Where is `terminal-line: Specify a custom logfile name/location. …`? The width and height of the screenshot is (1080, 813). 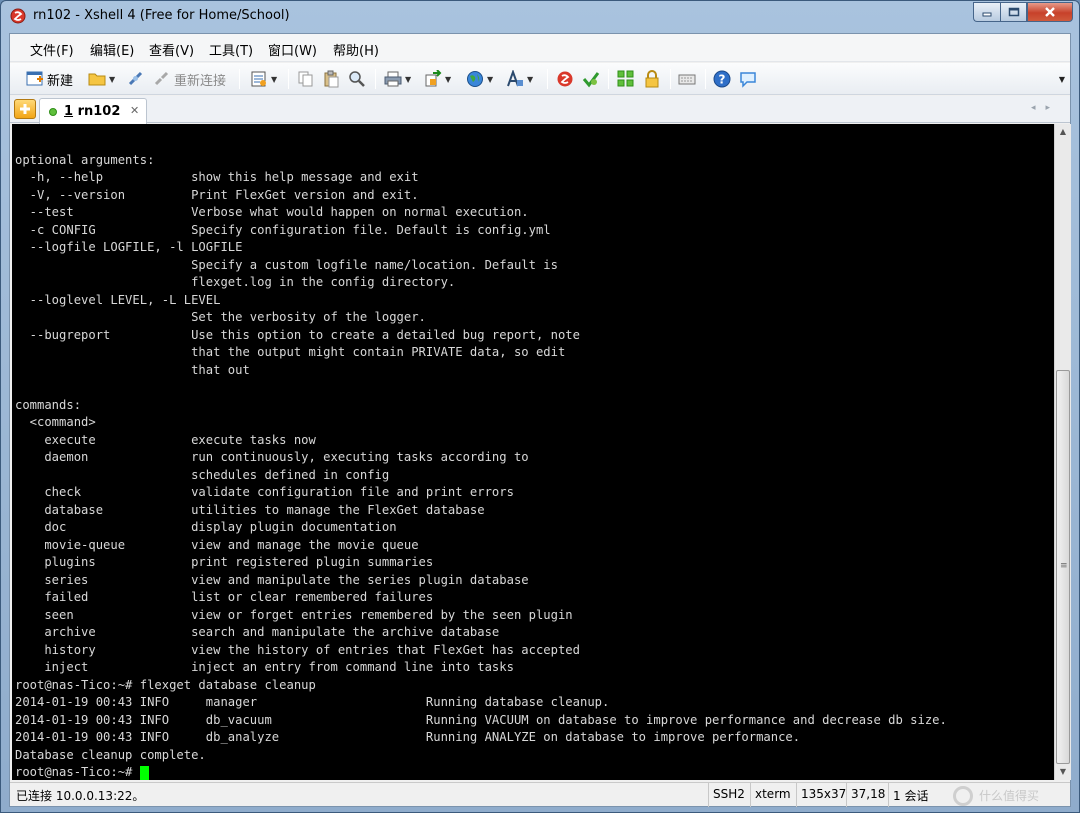
terminal-line: Specify a custom logfile name/location. … is located at coordinates (286, 264).